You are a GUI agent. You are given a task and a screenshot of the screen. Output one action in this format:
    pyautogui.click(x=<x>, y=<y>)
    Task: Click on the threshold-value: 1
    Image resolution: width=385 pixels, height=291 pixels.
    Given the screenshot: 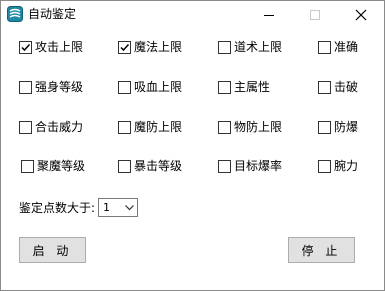 What is the action you would take?
    pyautogui.click(x=106, y=207)
    